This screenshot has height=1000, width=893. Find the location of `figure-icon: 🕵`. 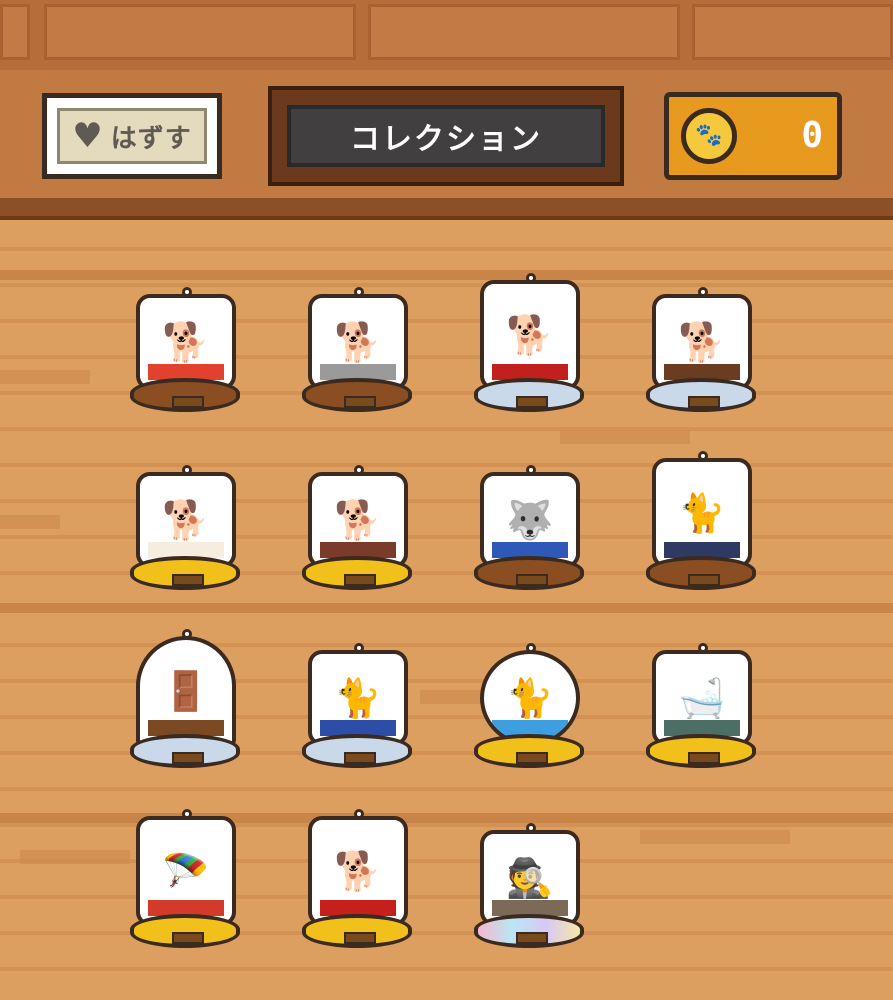

figure-icon: 🕵 is located at coordinates (530, 878).